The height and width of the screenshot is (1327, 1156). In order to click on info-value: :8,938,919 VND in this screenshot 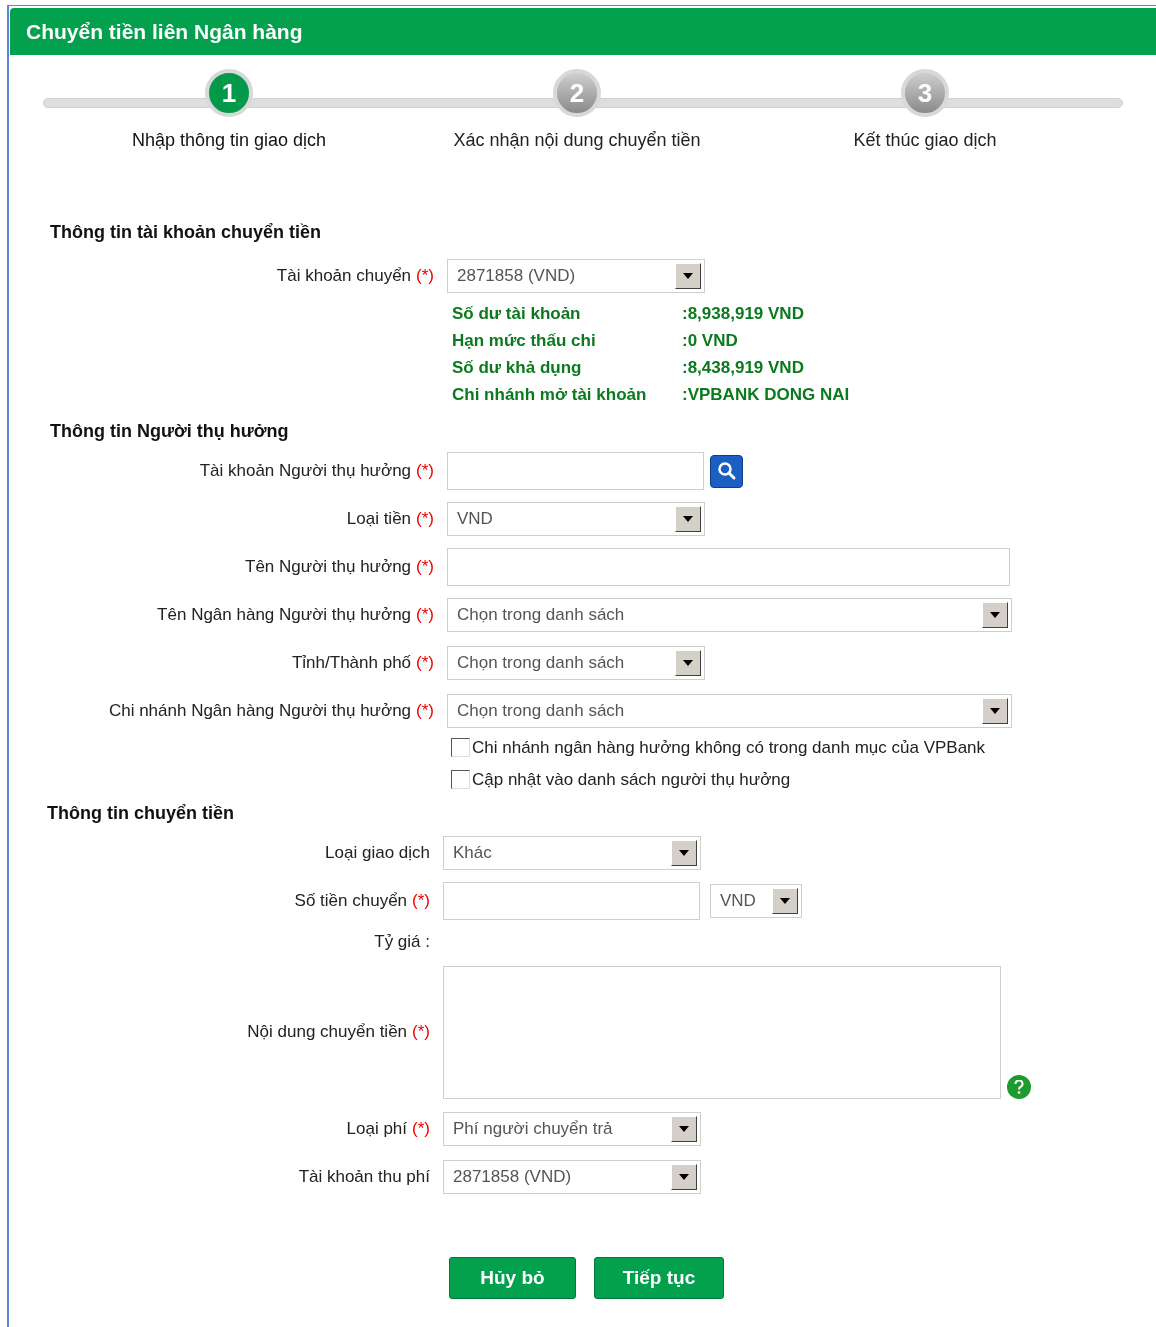, I will do `click(743, 313)`.